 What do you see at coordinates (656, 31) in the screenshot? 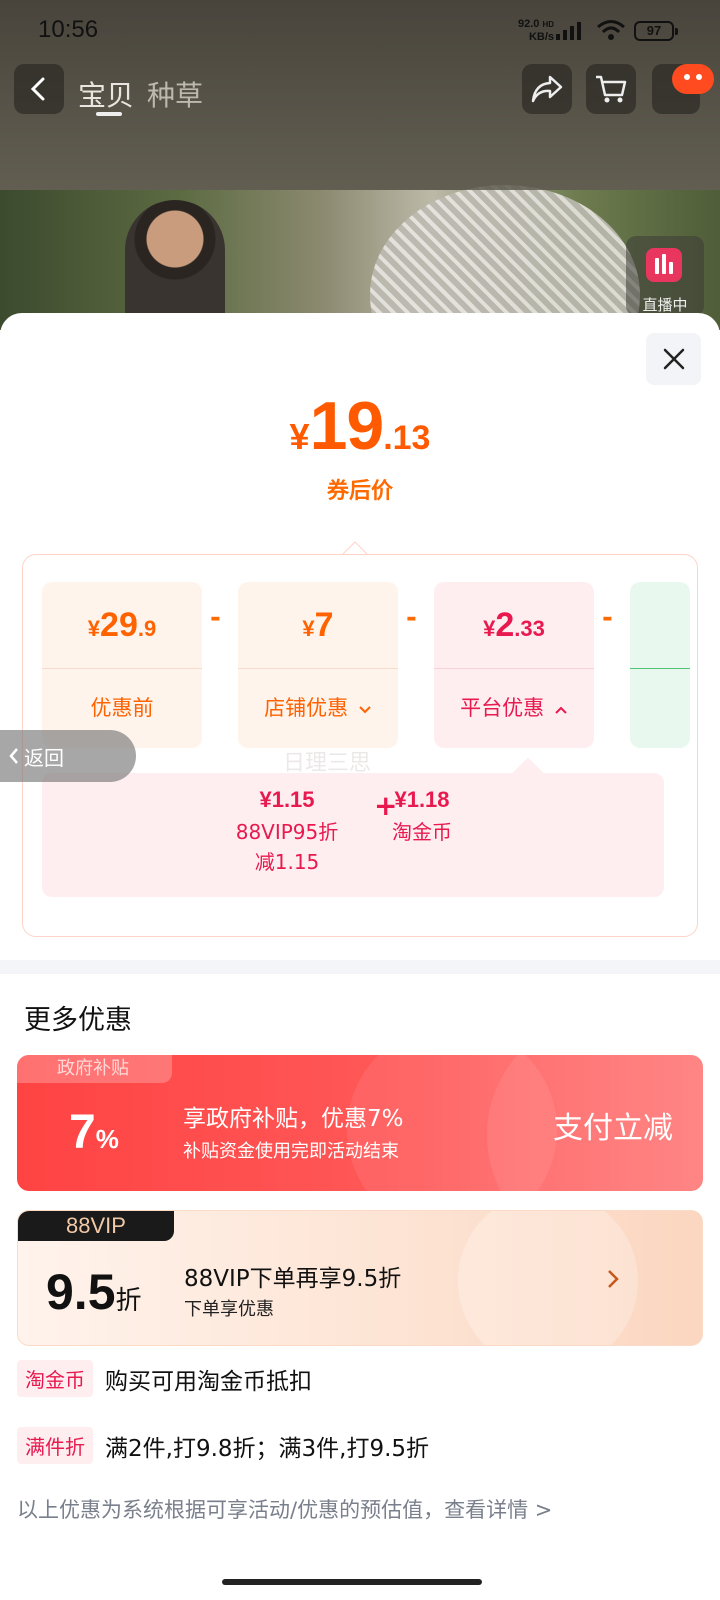
I see `battery-icon: 97` at bounding box center [656, 31].